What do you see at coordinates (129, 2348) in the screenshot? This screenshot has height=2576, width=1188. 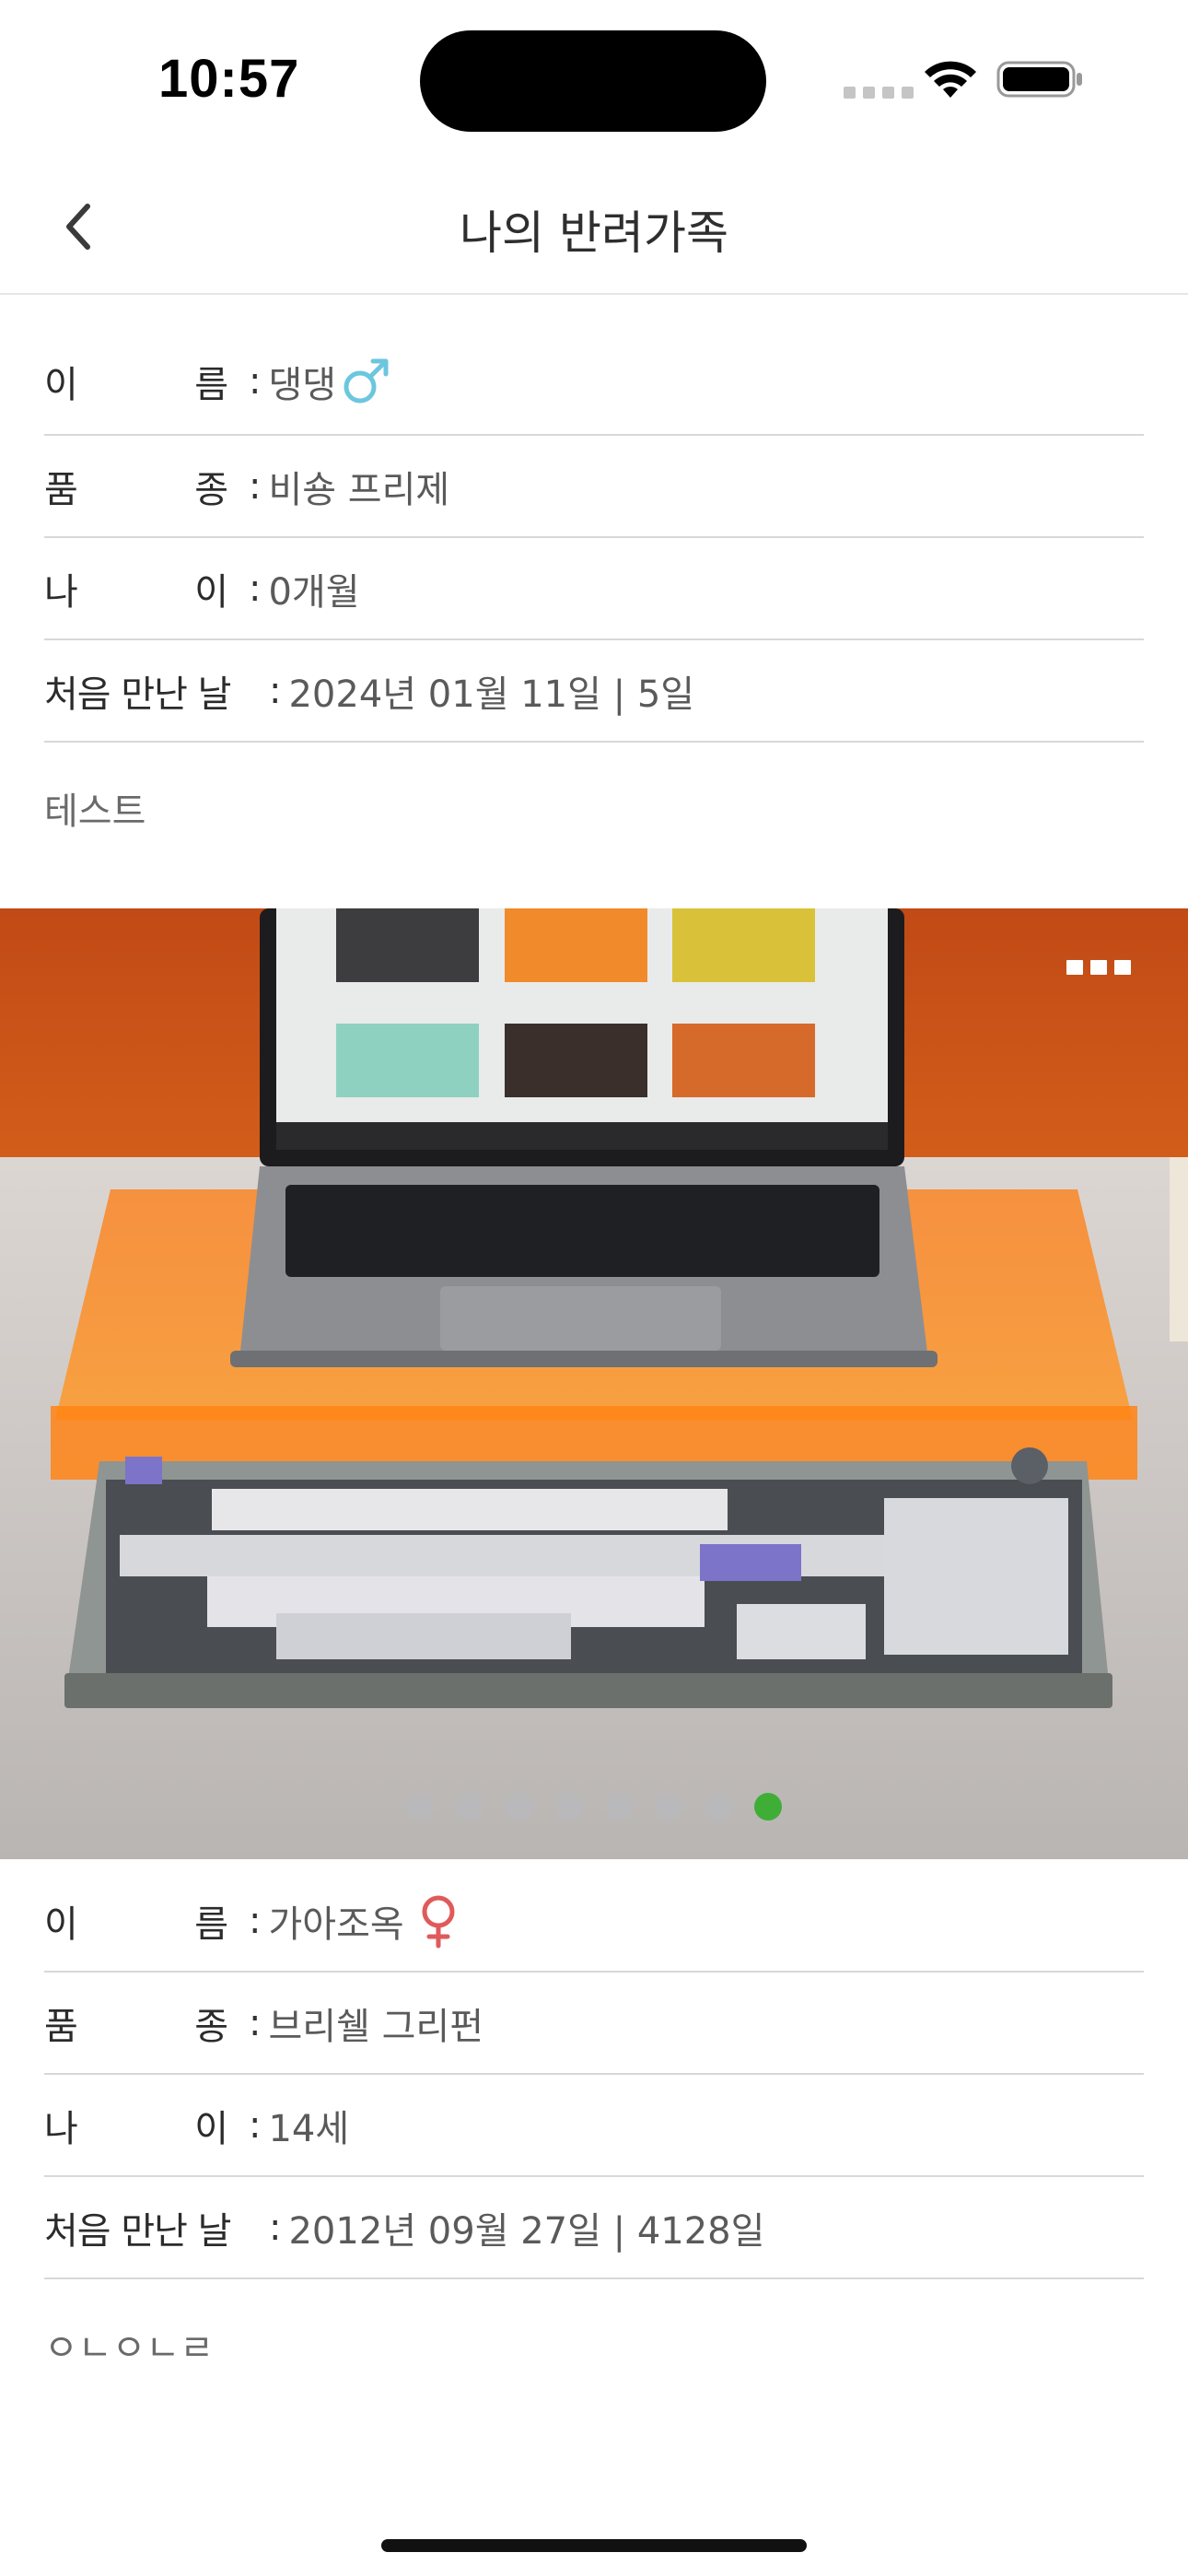 I see `pet-memo: ㅇㄴㅇㄴㄹ` at bounding box center [129, 2348].